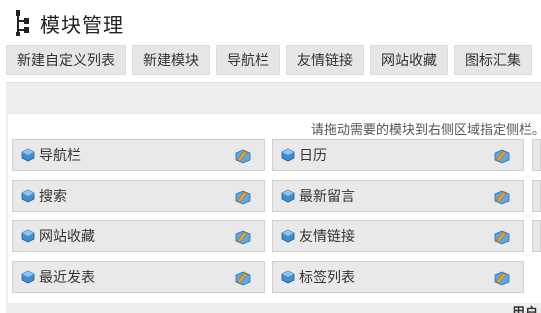 The height and width of the screenshot is (313, 541). Describe the element at coordinates (138, 196) in the screenshot. I see `module-item-search: 搜索` at that location.